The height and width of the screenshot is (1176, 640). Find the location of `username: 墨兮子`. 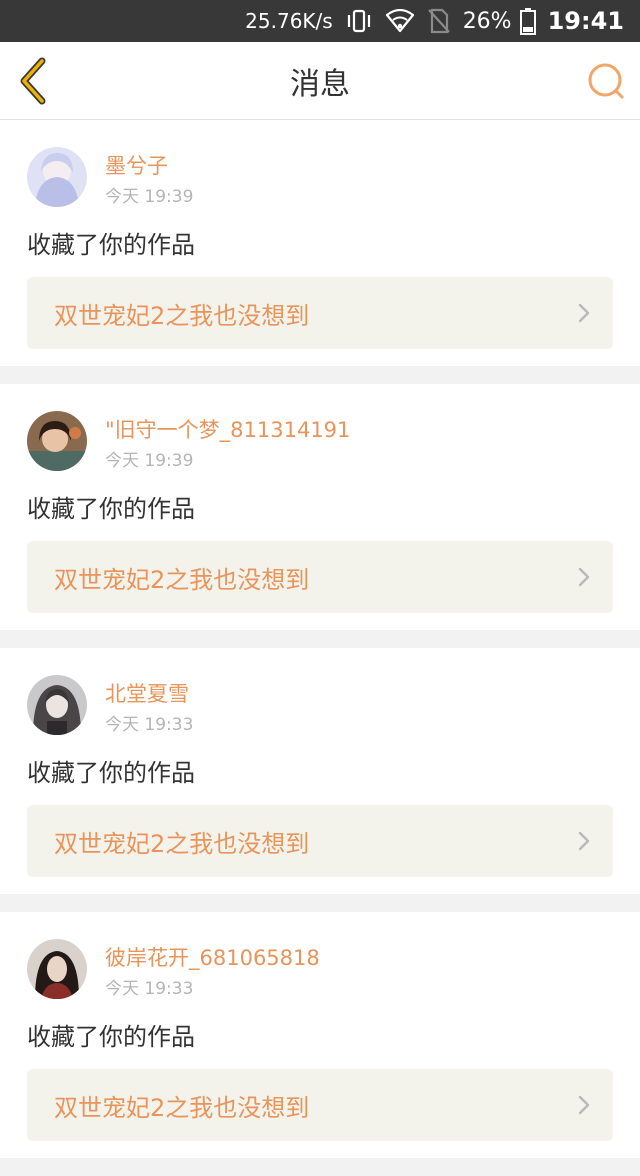

username: 墨兮子 is located at coordinates (136, 165).